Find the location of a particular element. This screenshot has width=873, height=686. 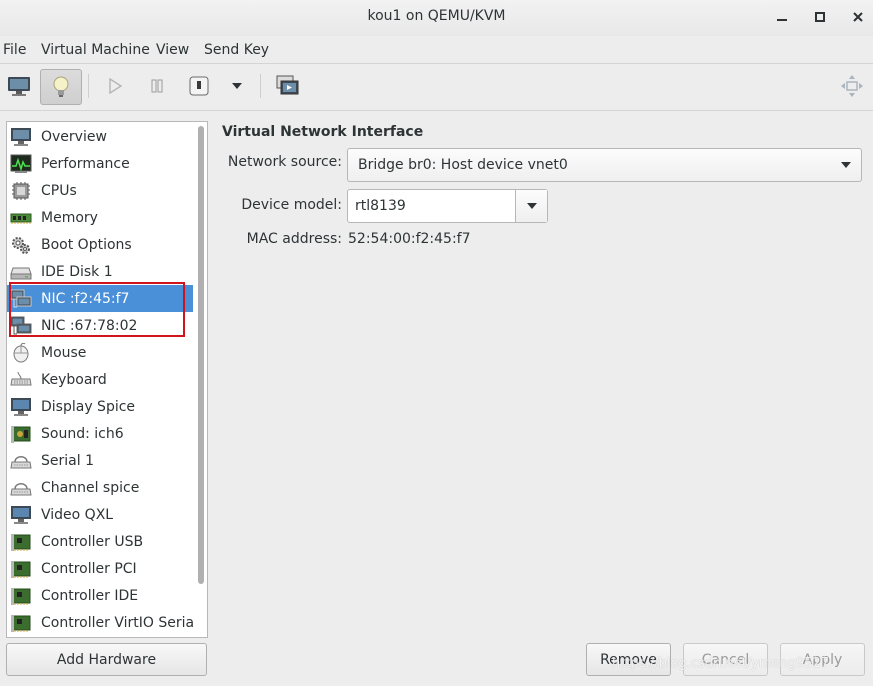

window-title: kou1 on QEMU/KVM is located at coordinates (436, 16).